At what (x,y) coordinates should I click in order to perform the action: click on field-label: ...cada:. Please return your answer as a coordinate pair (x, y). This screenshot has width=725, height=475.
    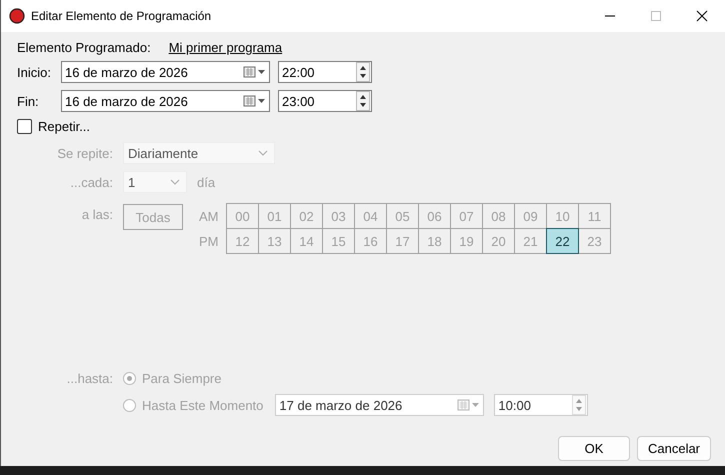
    Looking at the image, I should click on (91, 182).